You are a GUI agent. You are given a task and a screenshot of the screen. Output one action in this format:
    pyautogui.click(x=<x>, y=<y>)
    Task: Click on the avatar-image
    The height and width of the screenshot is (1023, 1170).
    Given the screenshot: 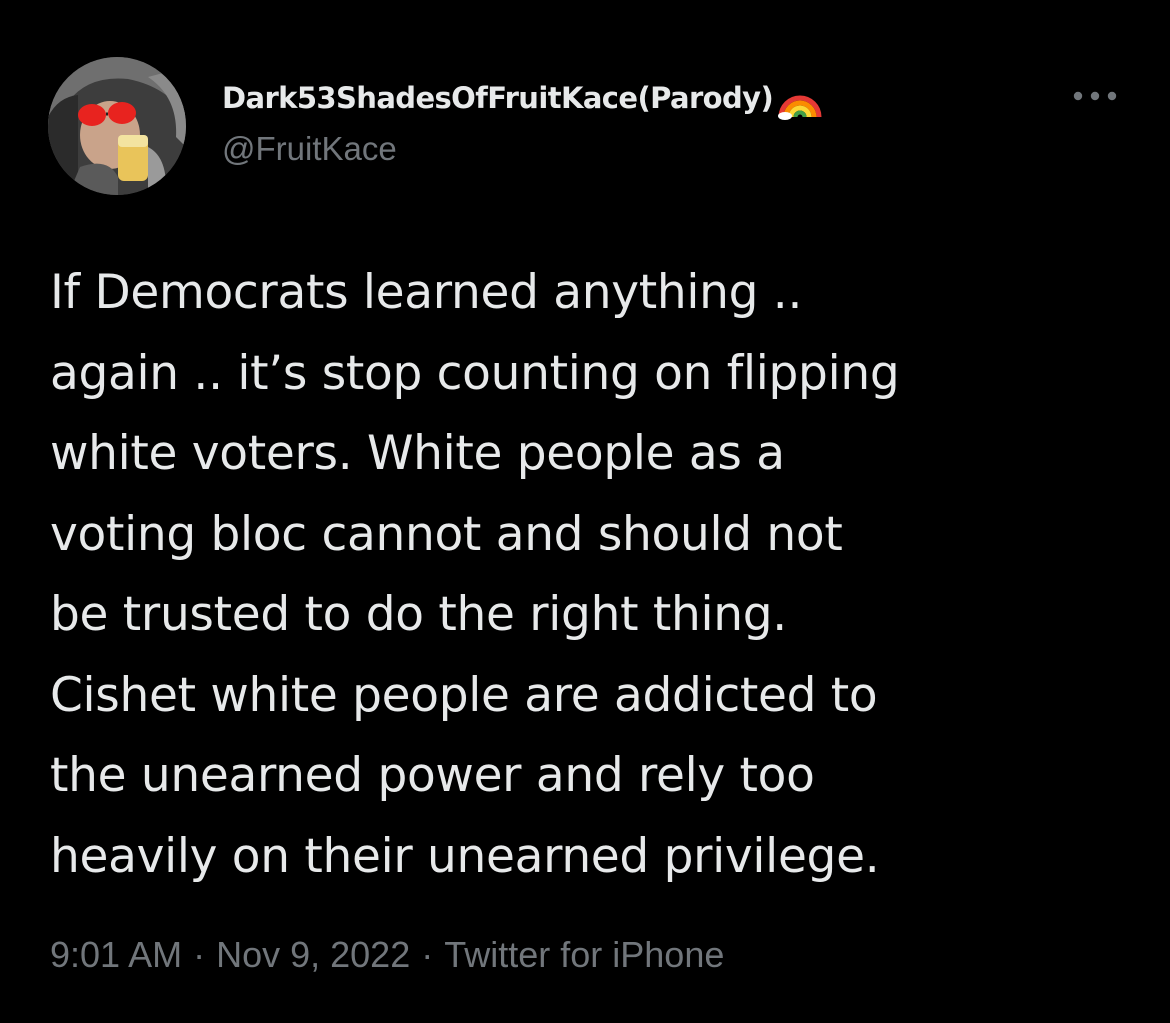 What is the action you would take?
    pyautogui.click(x=117, y=126)
    